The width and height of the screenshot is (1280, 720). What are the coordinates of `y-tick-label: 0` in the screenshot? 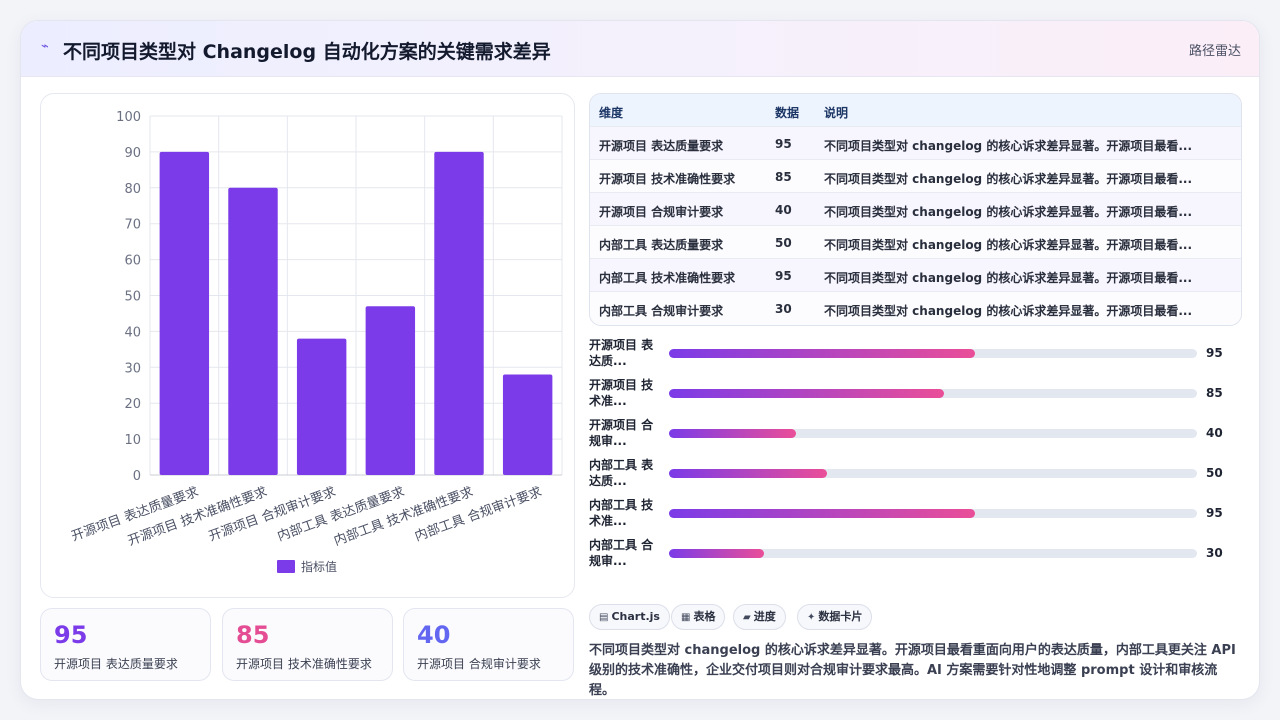 It's located at (137, 476).